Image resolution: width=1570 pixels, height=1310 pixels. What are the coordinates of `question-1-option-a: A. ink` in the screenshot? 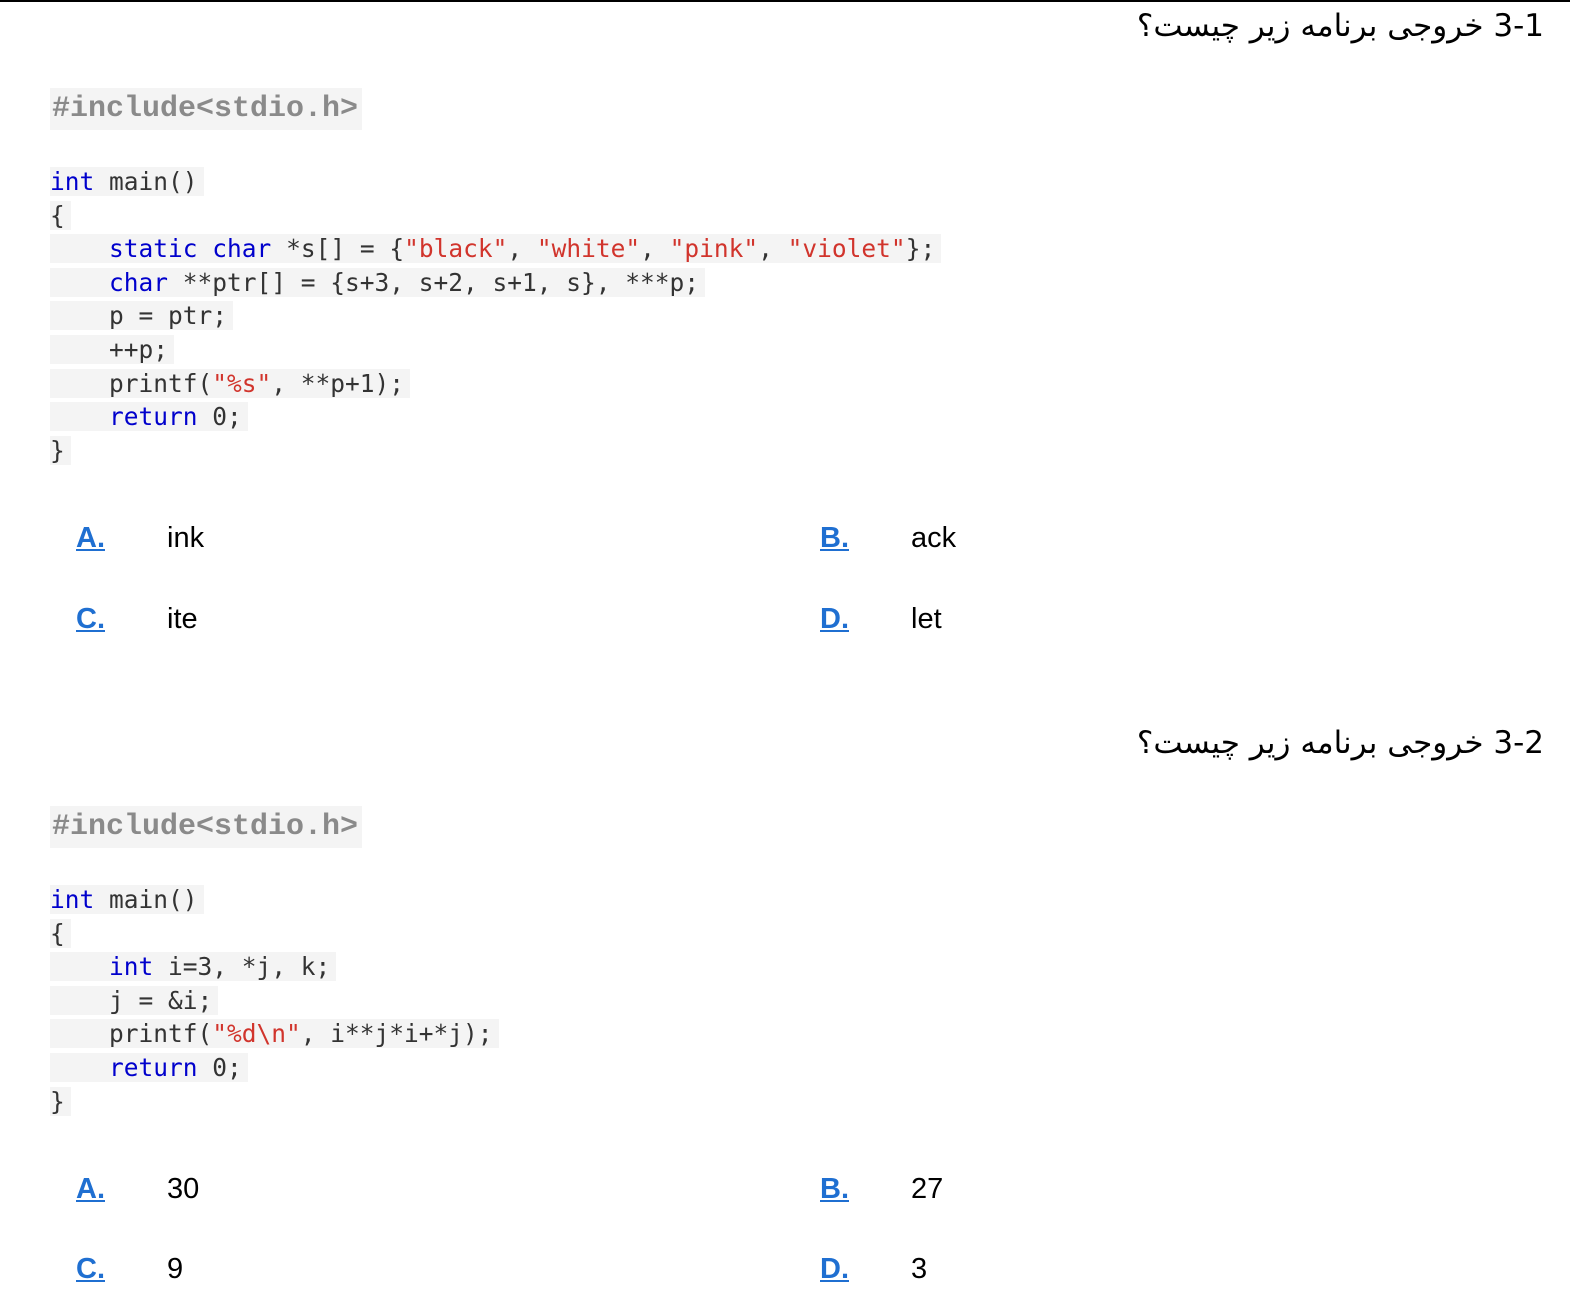 It's located at (140, 538).